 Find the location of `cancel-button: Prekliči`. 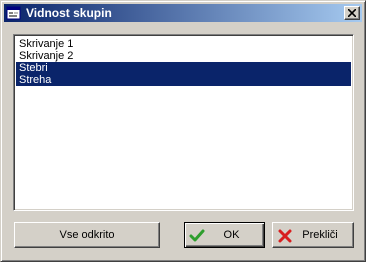

cancel-button: Prekliči is located at coordinates (313, 235).